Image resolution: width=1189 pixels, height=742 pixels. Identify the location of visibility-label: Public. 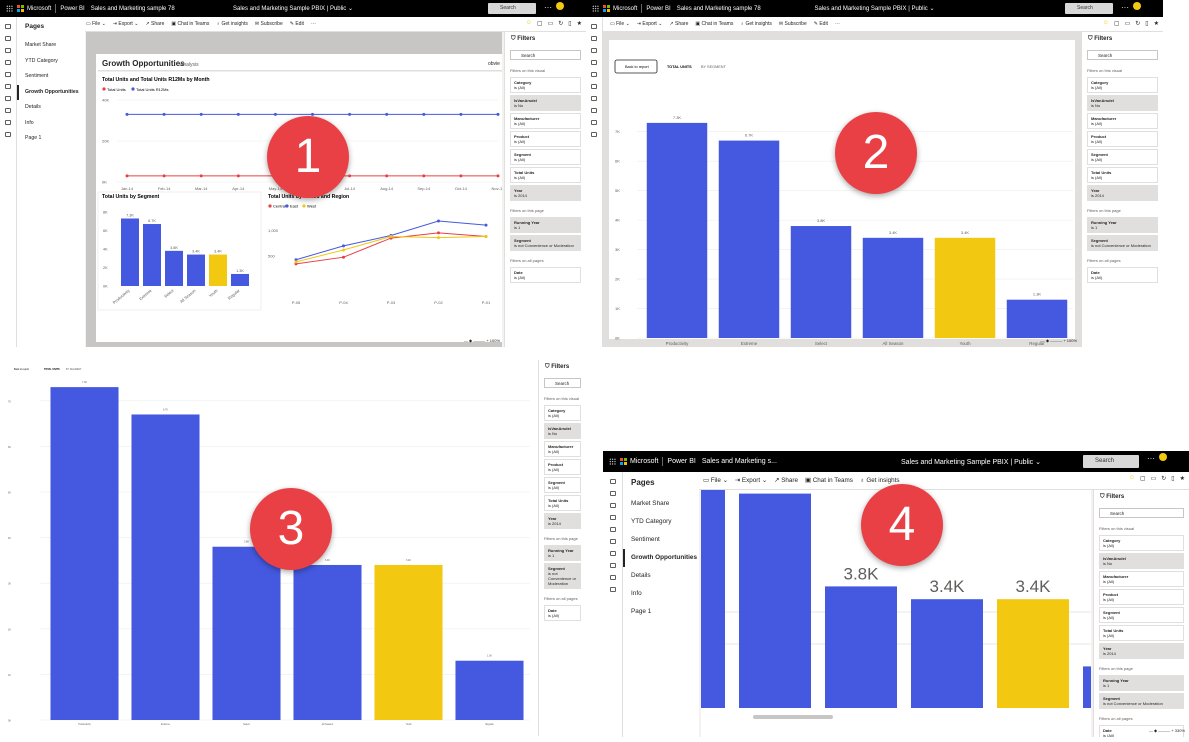
(1023, 462).